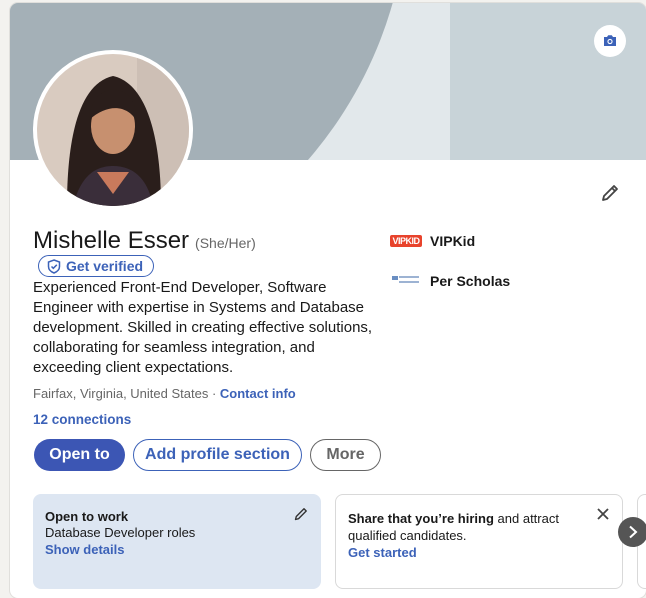  What do you see at coordinates (453, 241) in the screenshot?
I see `experience-name: VIPKid` at bounding box center [453, 241].